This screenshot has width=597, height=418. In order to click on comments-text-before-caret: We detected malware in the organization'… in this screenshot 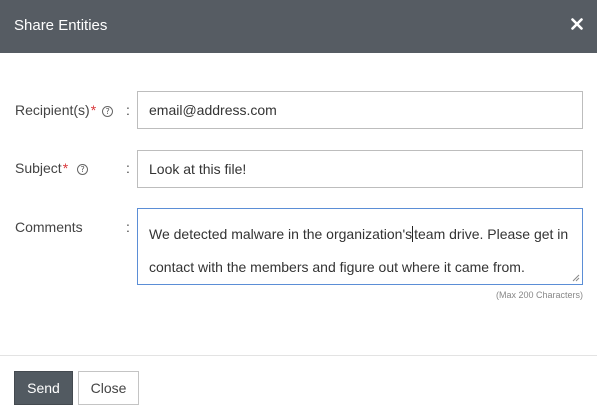, I will do `click(281, 234)`.